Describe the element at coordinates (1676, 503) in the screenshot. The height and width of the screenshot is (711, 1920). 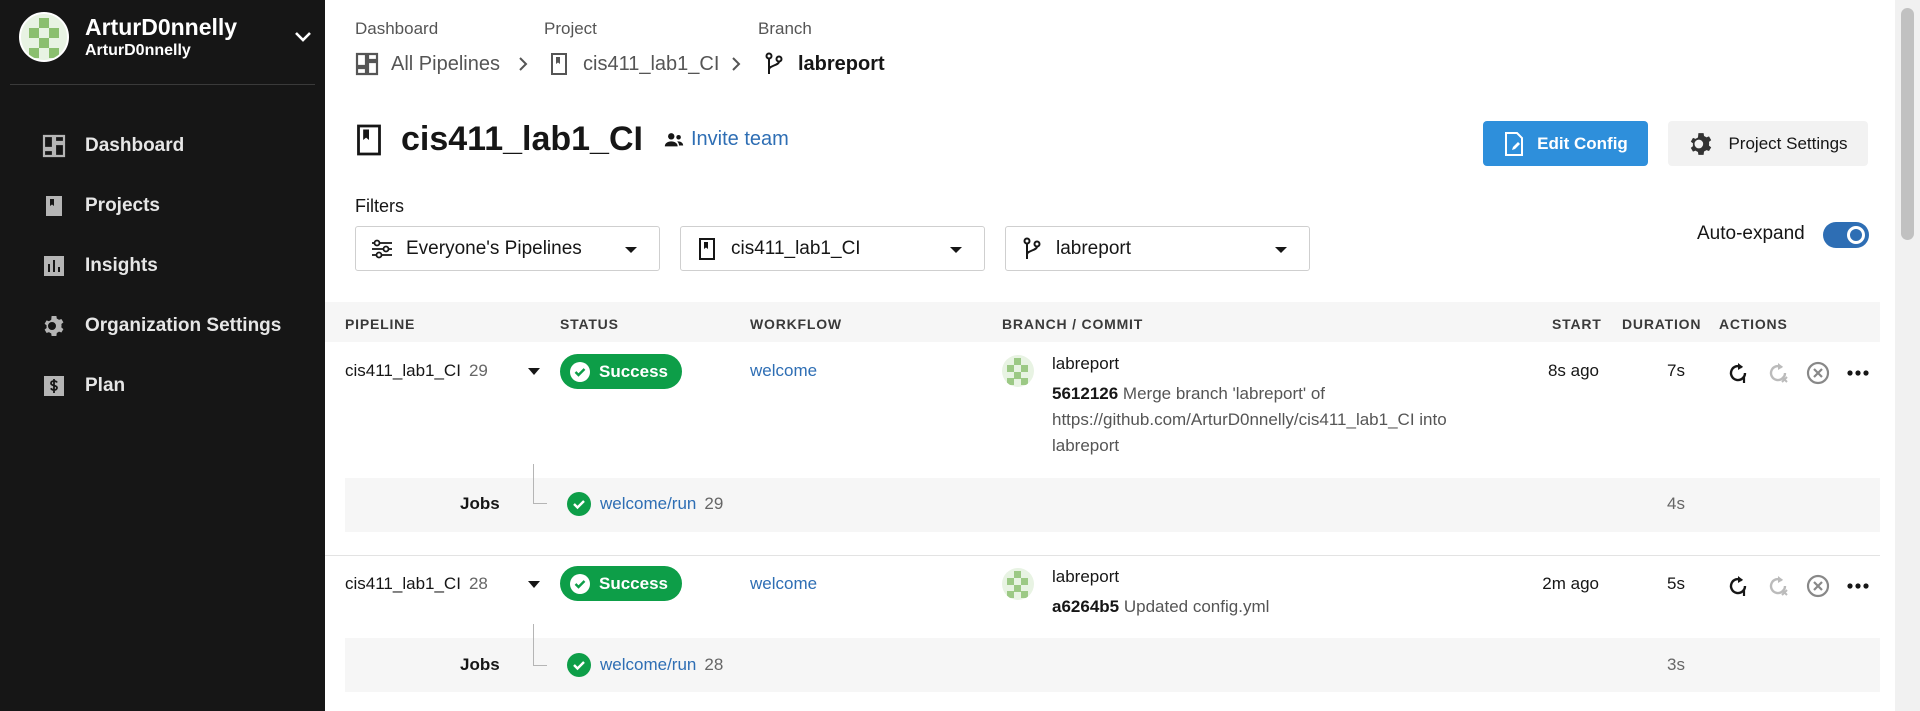
I see `job-duration: 4s` at that location.